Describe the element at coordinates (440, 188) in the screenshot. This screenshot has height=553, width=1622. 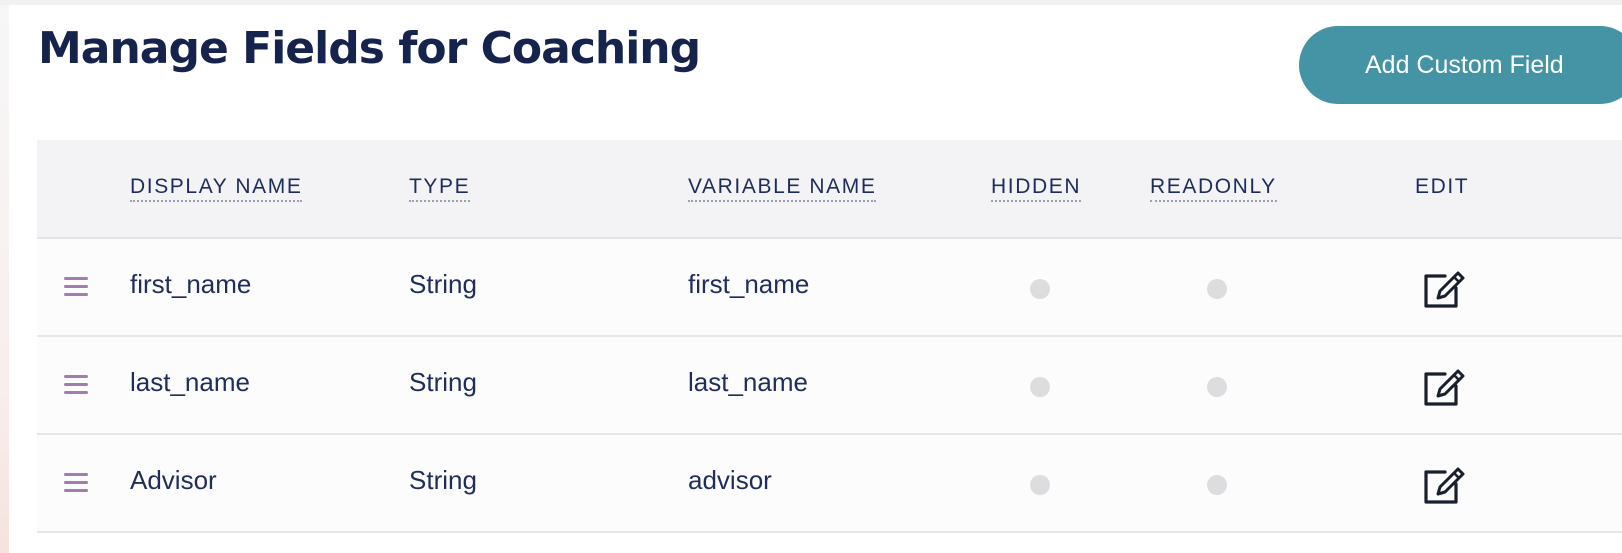
I see `header-type: TYPE` at that location.